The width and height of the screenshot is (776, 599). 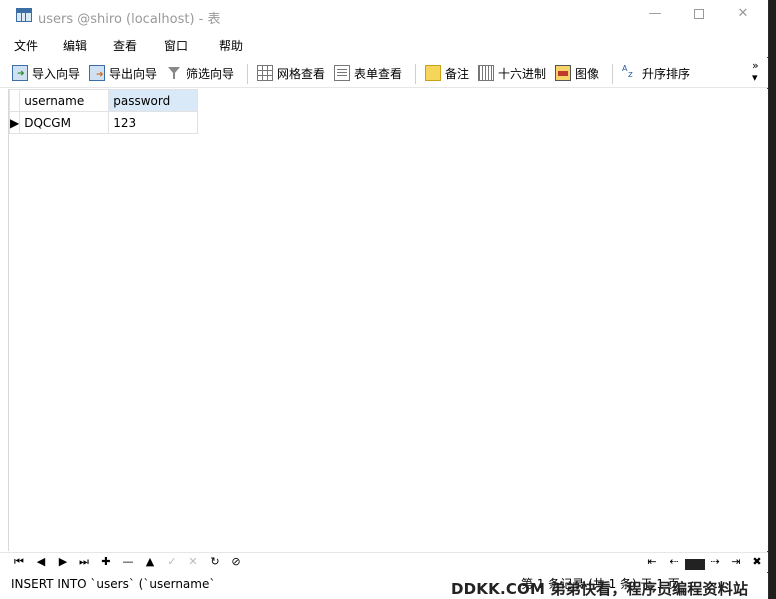 What do you see at coordinates (522, 73) in the screenshot?
I see `hex-label: 十六进制` at bounding box center [522, 73].